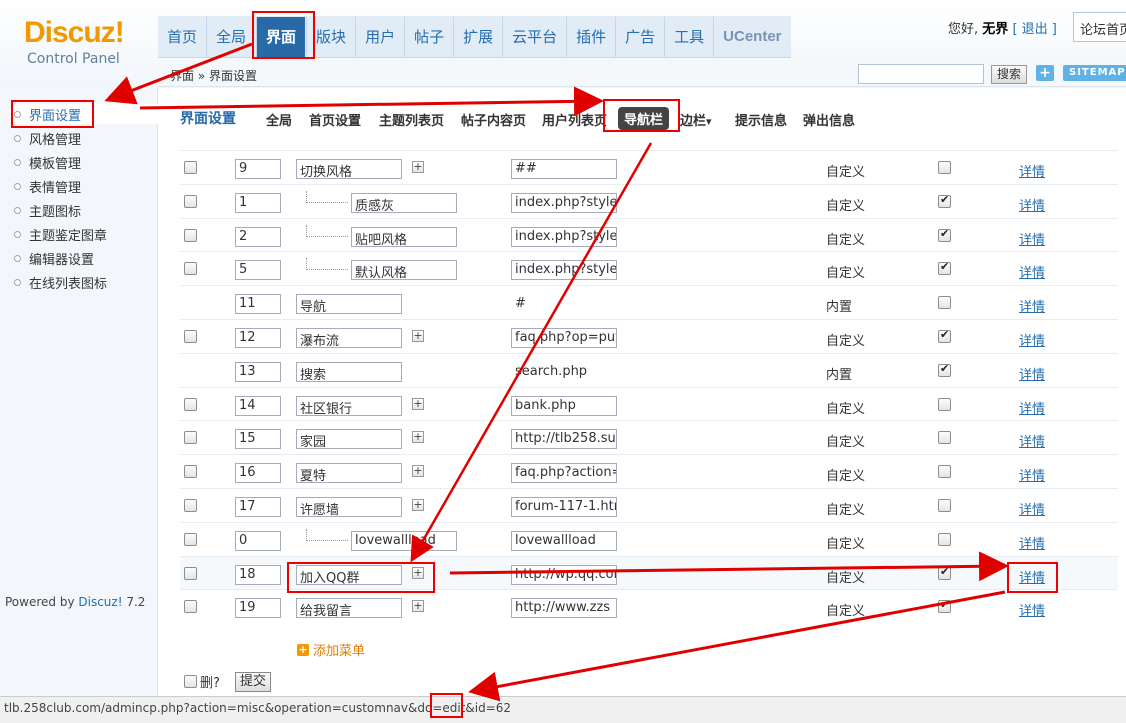 This screenshot has height=723, width=1126. Describe the element at coordinates (258, 439) in the screenshot. I see `order-input: 15` at that location.